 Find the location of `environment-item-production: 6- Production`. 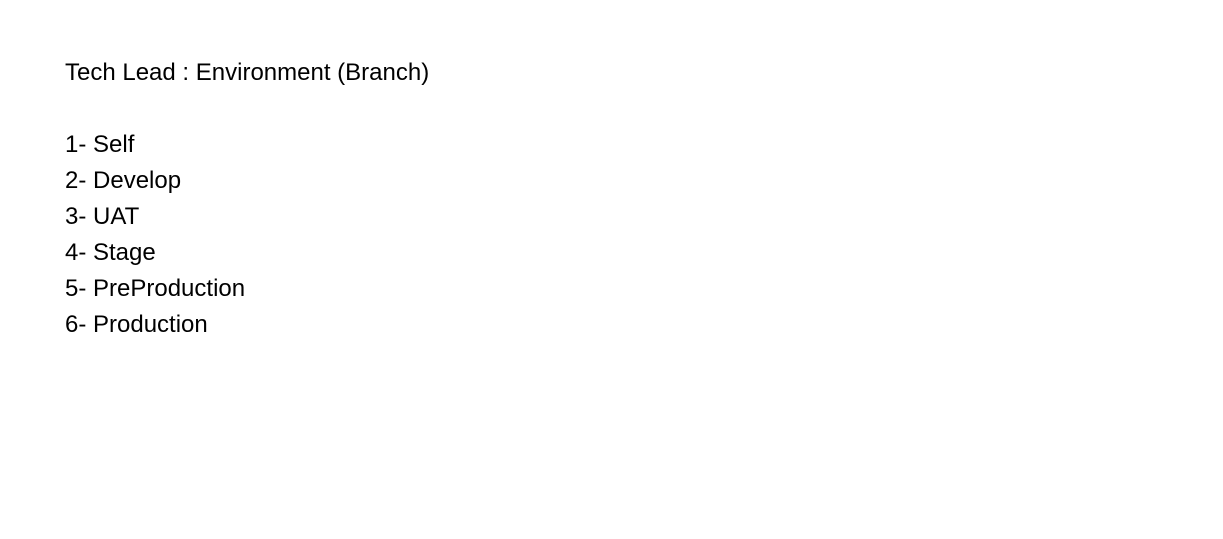

environment-item-production: 6- Production is located at coordinates (136, 324).